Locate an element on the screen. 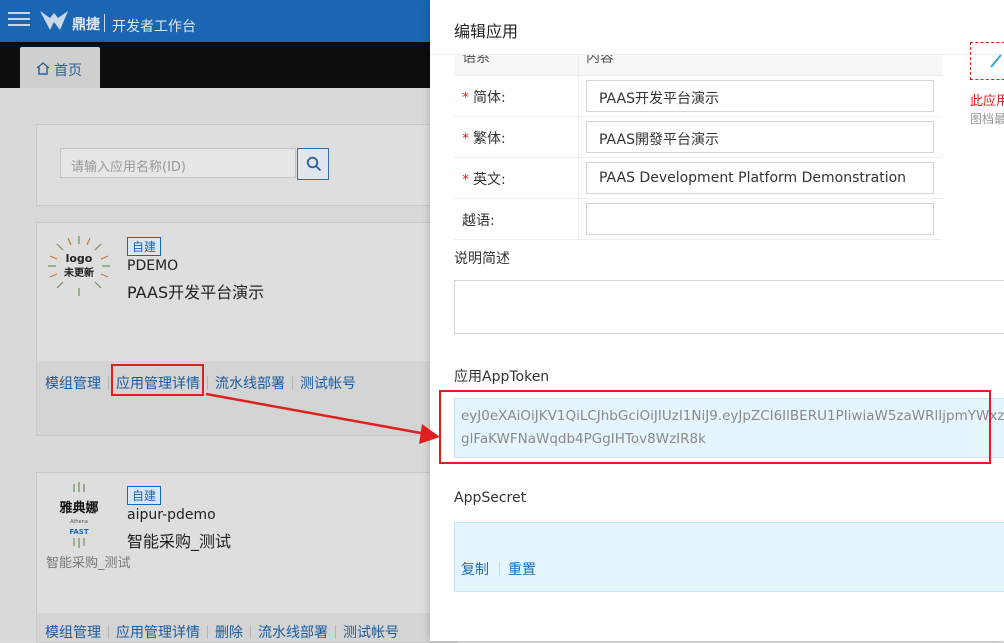 This screenshot has width=1004, height=643. logo-text-3: FAST is located at coordinates (78, 532).